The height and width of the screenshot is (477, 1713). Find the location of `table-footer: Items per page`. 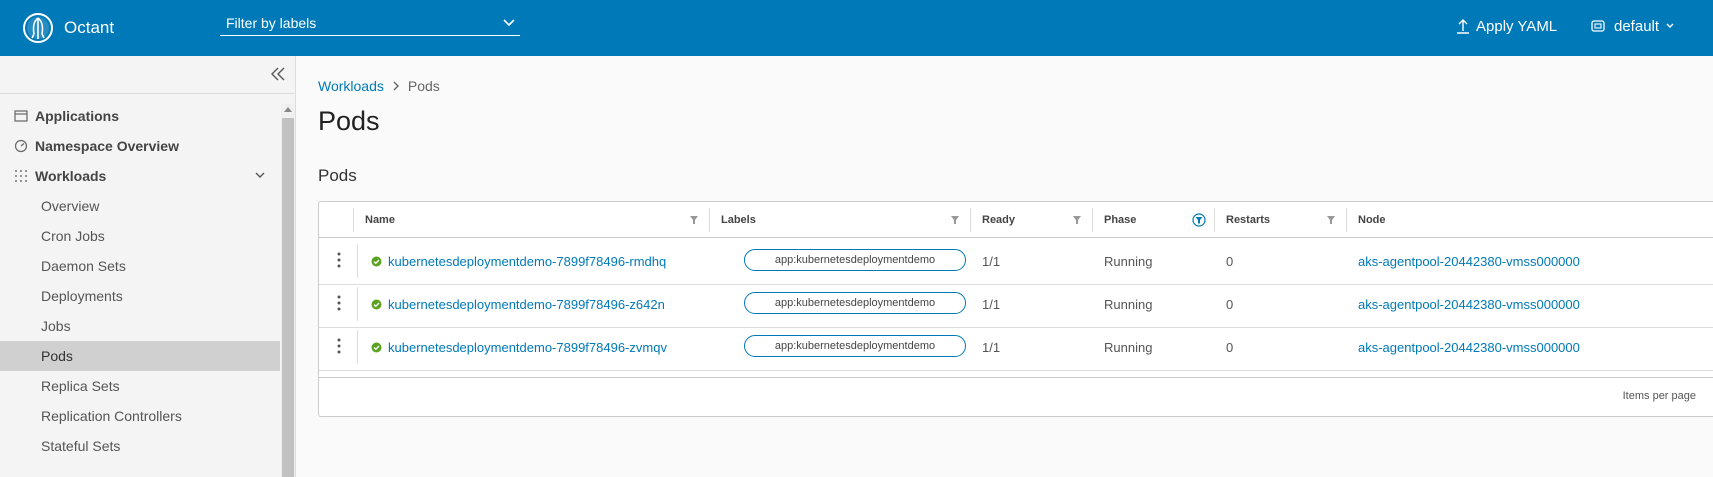

table-footer: Items per page is located at coordinates (1016, 397).